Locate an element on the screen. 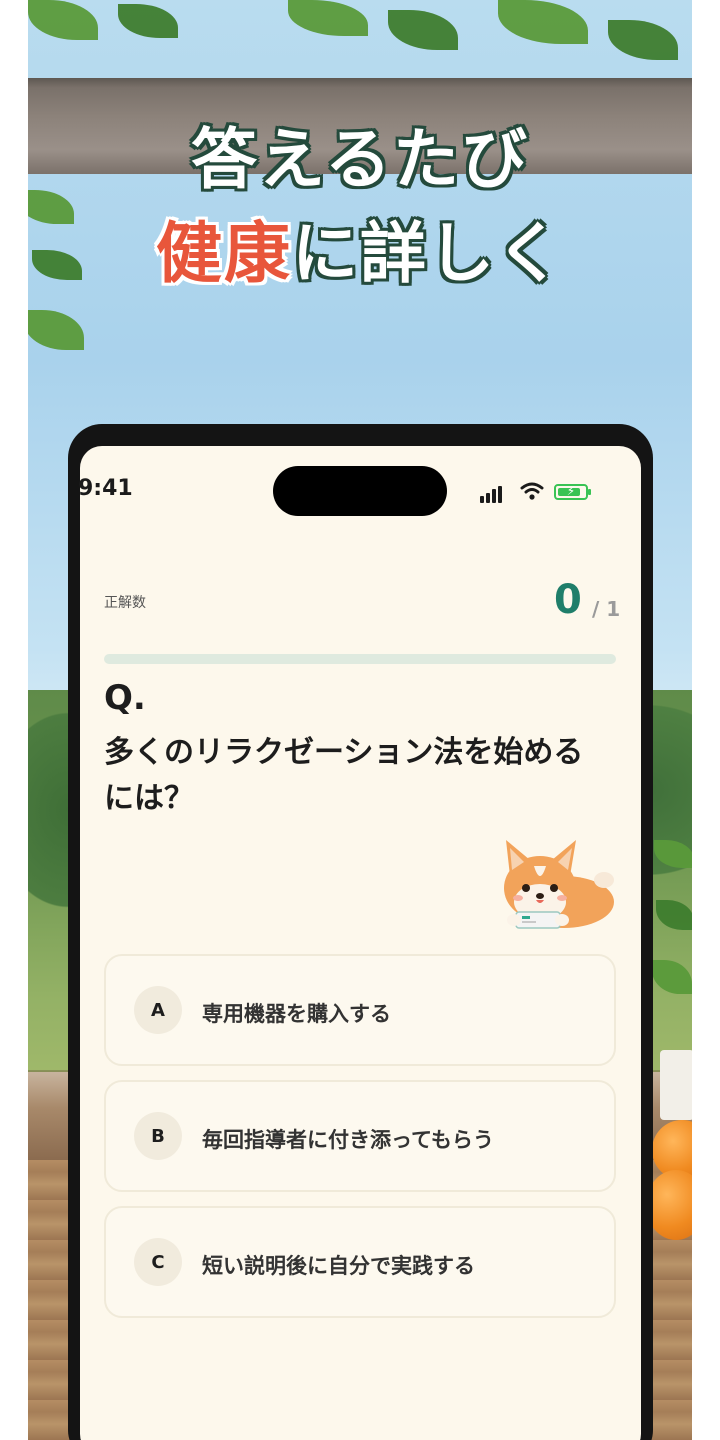 This screenshot has width=720, height=1440. choice-key-b: B is located at coordinates (158, 1136).